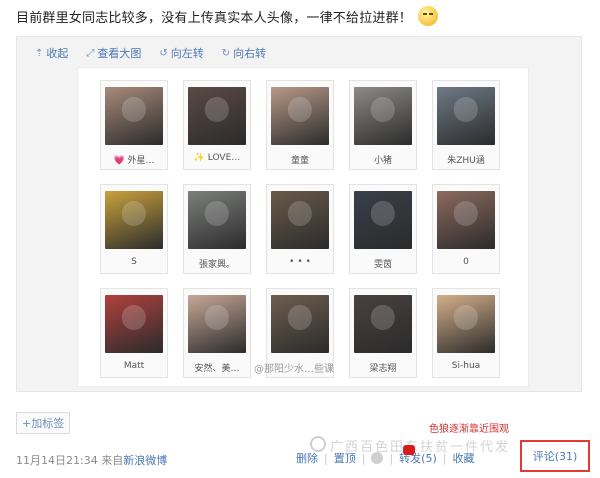  Describe the element at coordinates (57, 53) in the screenshot. I see `collapse-label: 收起` at that location.